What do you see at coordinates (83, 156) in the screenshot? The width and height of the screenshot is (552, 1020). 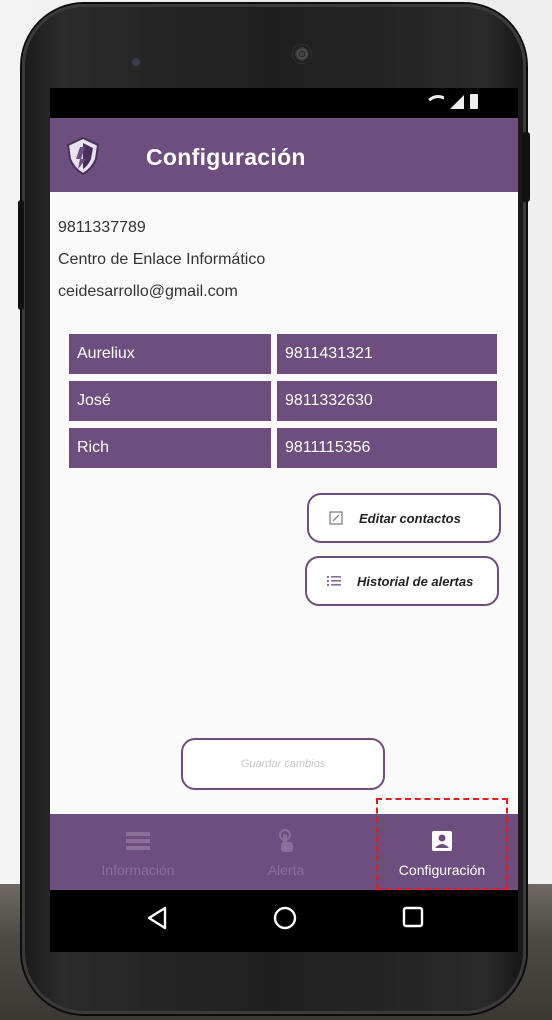 I see `app-logo-icon` at bounding box center [83, 156].